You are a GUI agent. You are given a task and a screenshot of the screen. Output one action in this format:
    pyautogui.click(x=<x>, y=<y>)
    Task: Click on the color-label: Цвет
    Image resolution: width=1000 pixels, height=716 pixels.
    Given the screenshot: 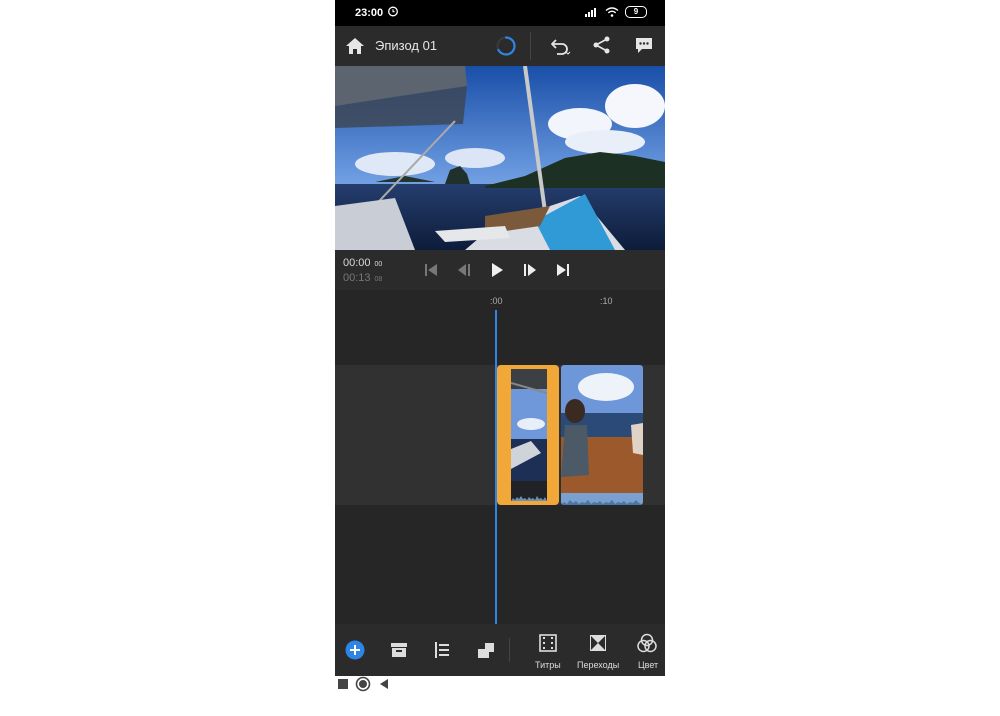 What is the action you would take?
    pyautogui.click(x=648, y=665)
    